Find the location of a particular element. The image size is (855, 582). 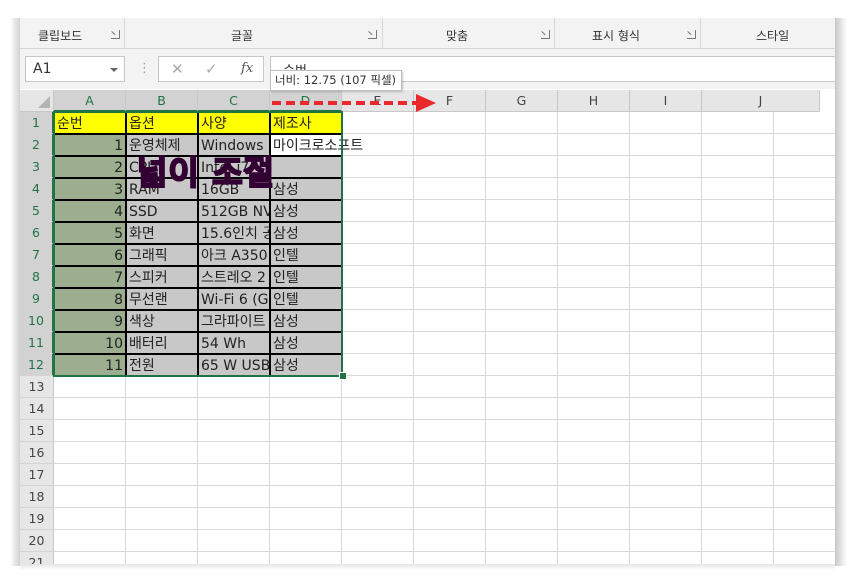

row-header-9: 9 is located at coordinates (37, 299).